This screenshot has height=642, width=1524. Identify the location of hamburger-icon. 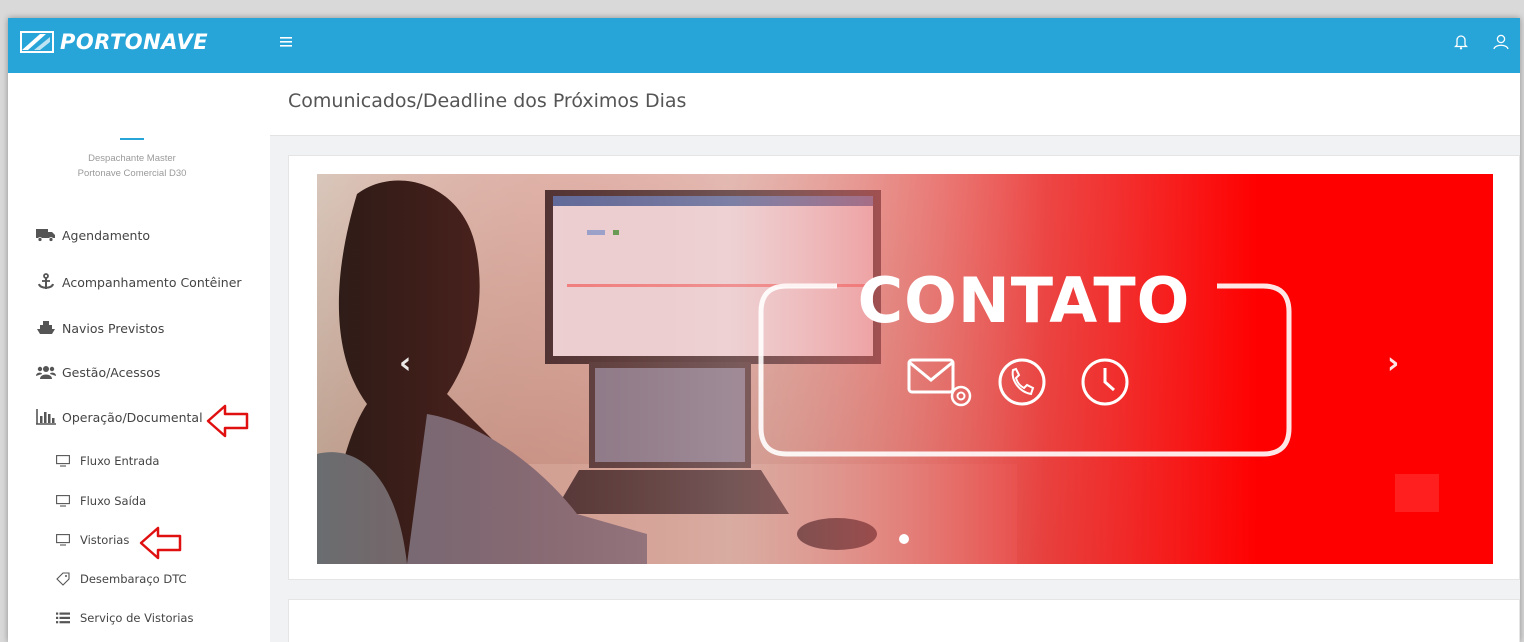
(287, 42).